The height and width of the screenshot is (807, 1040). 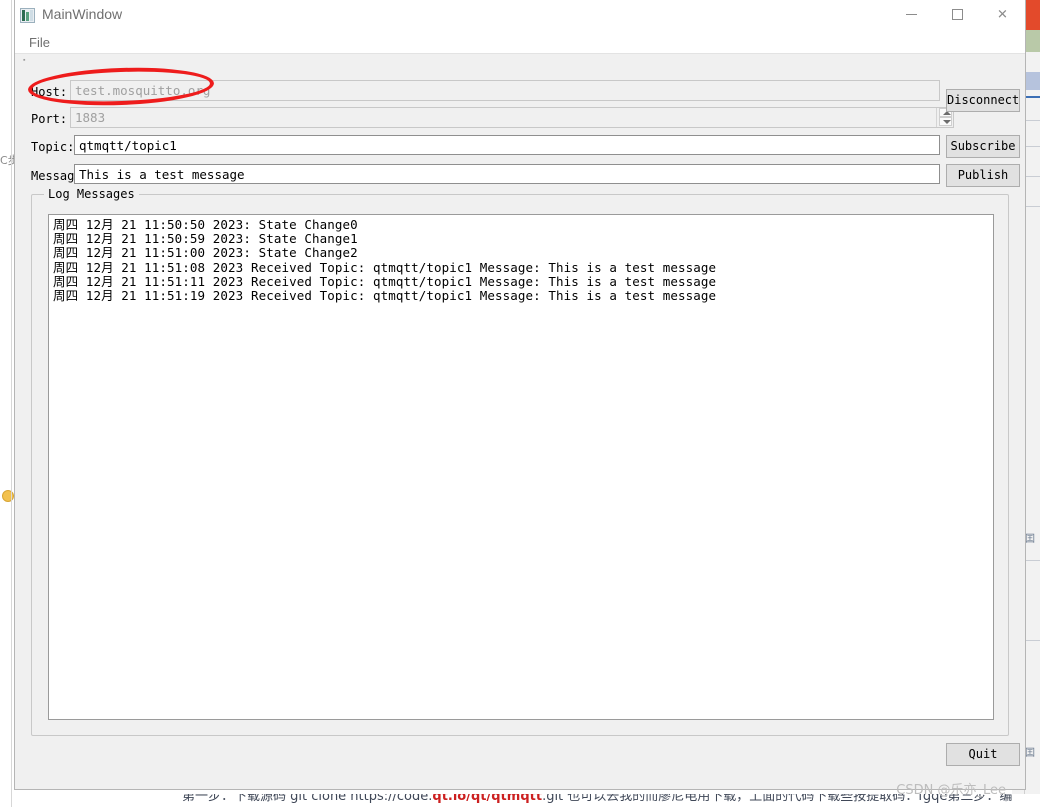 I want to click on background-right-glyph-2: 囯, so click(x=1030, y=753).